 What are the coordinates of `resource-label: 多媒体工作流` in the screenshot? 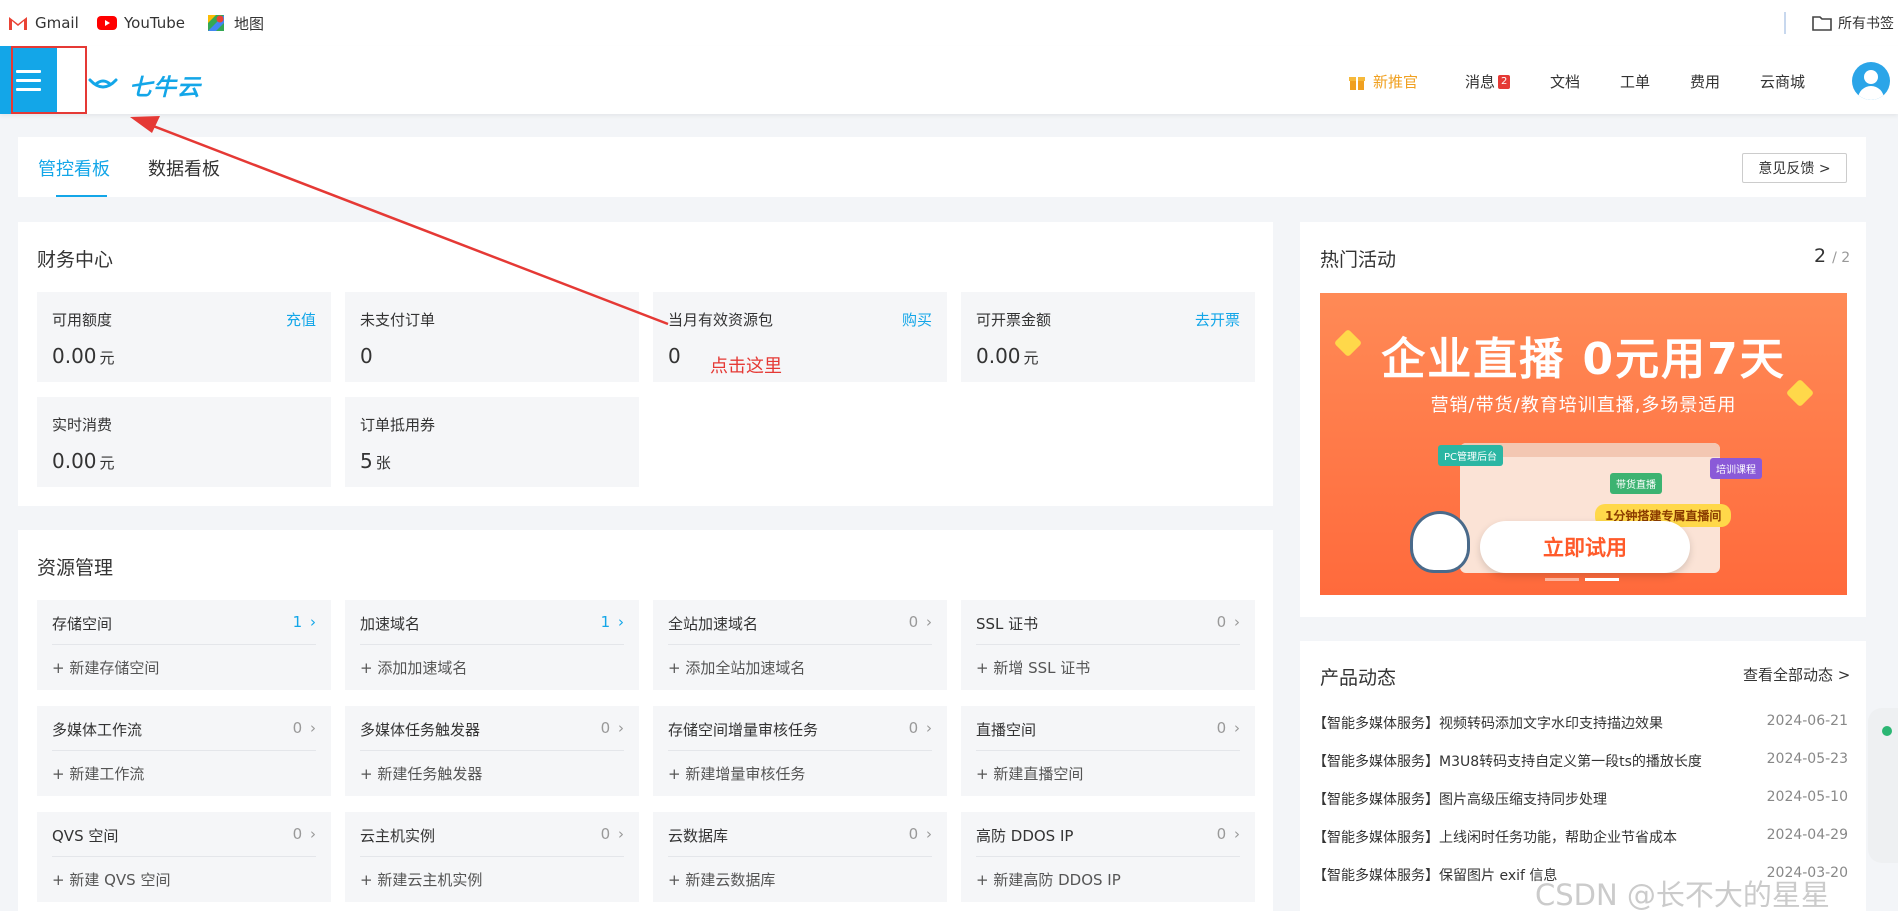 It's located at (97, 729).